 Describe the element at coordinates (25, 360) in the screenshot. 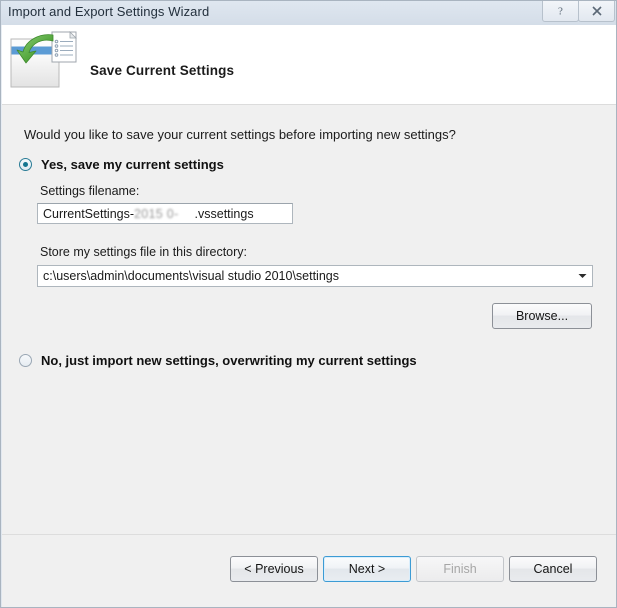

I see `radio-icon-unselected` at that location.